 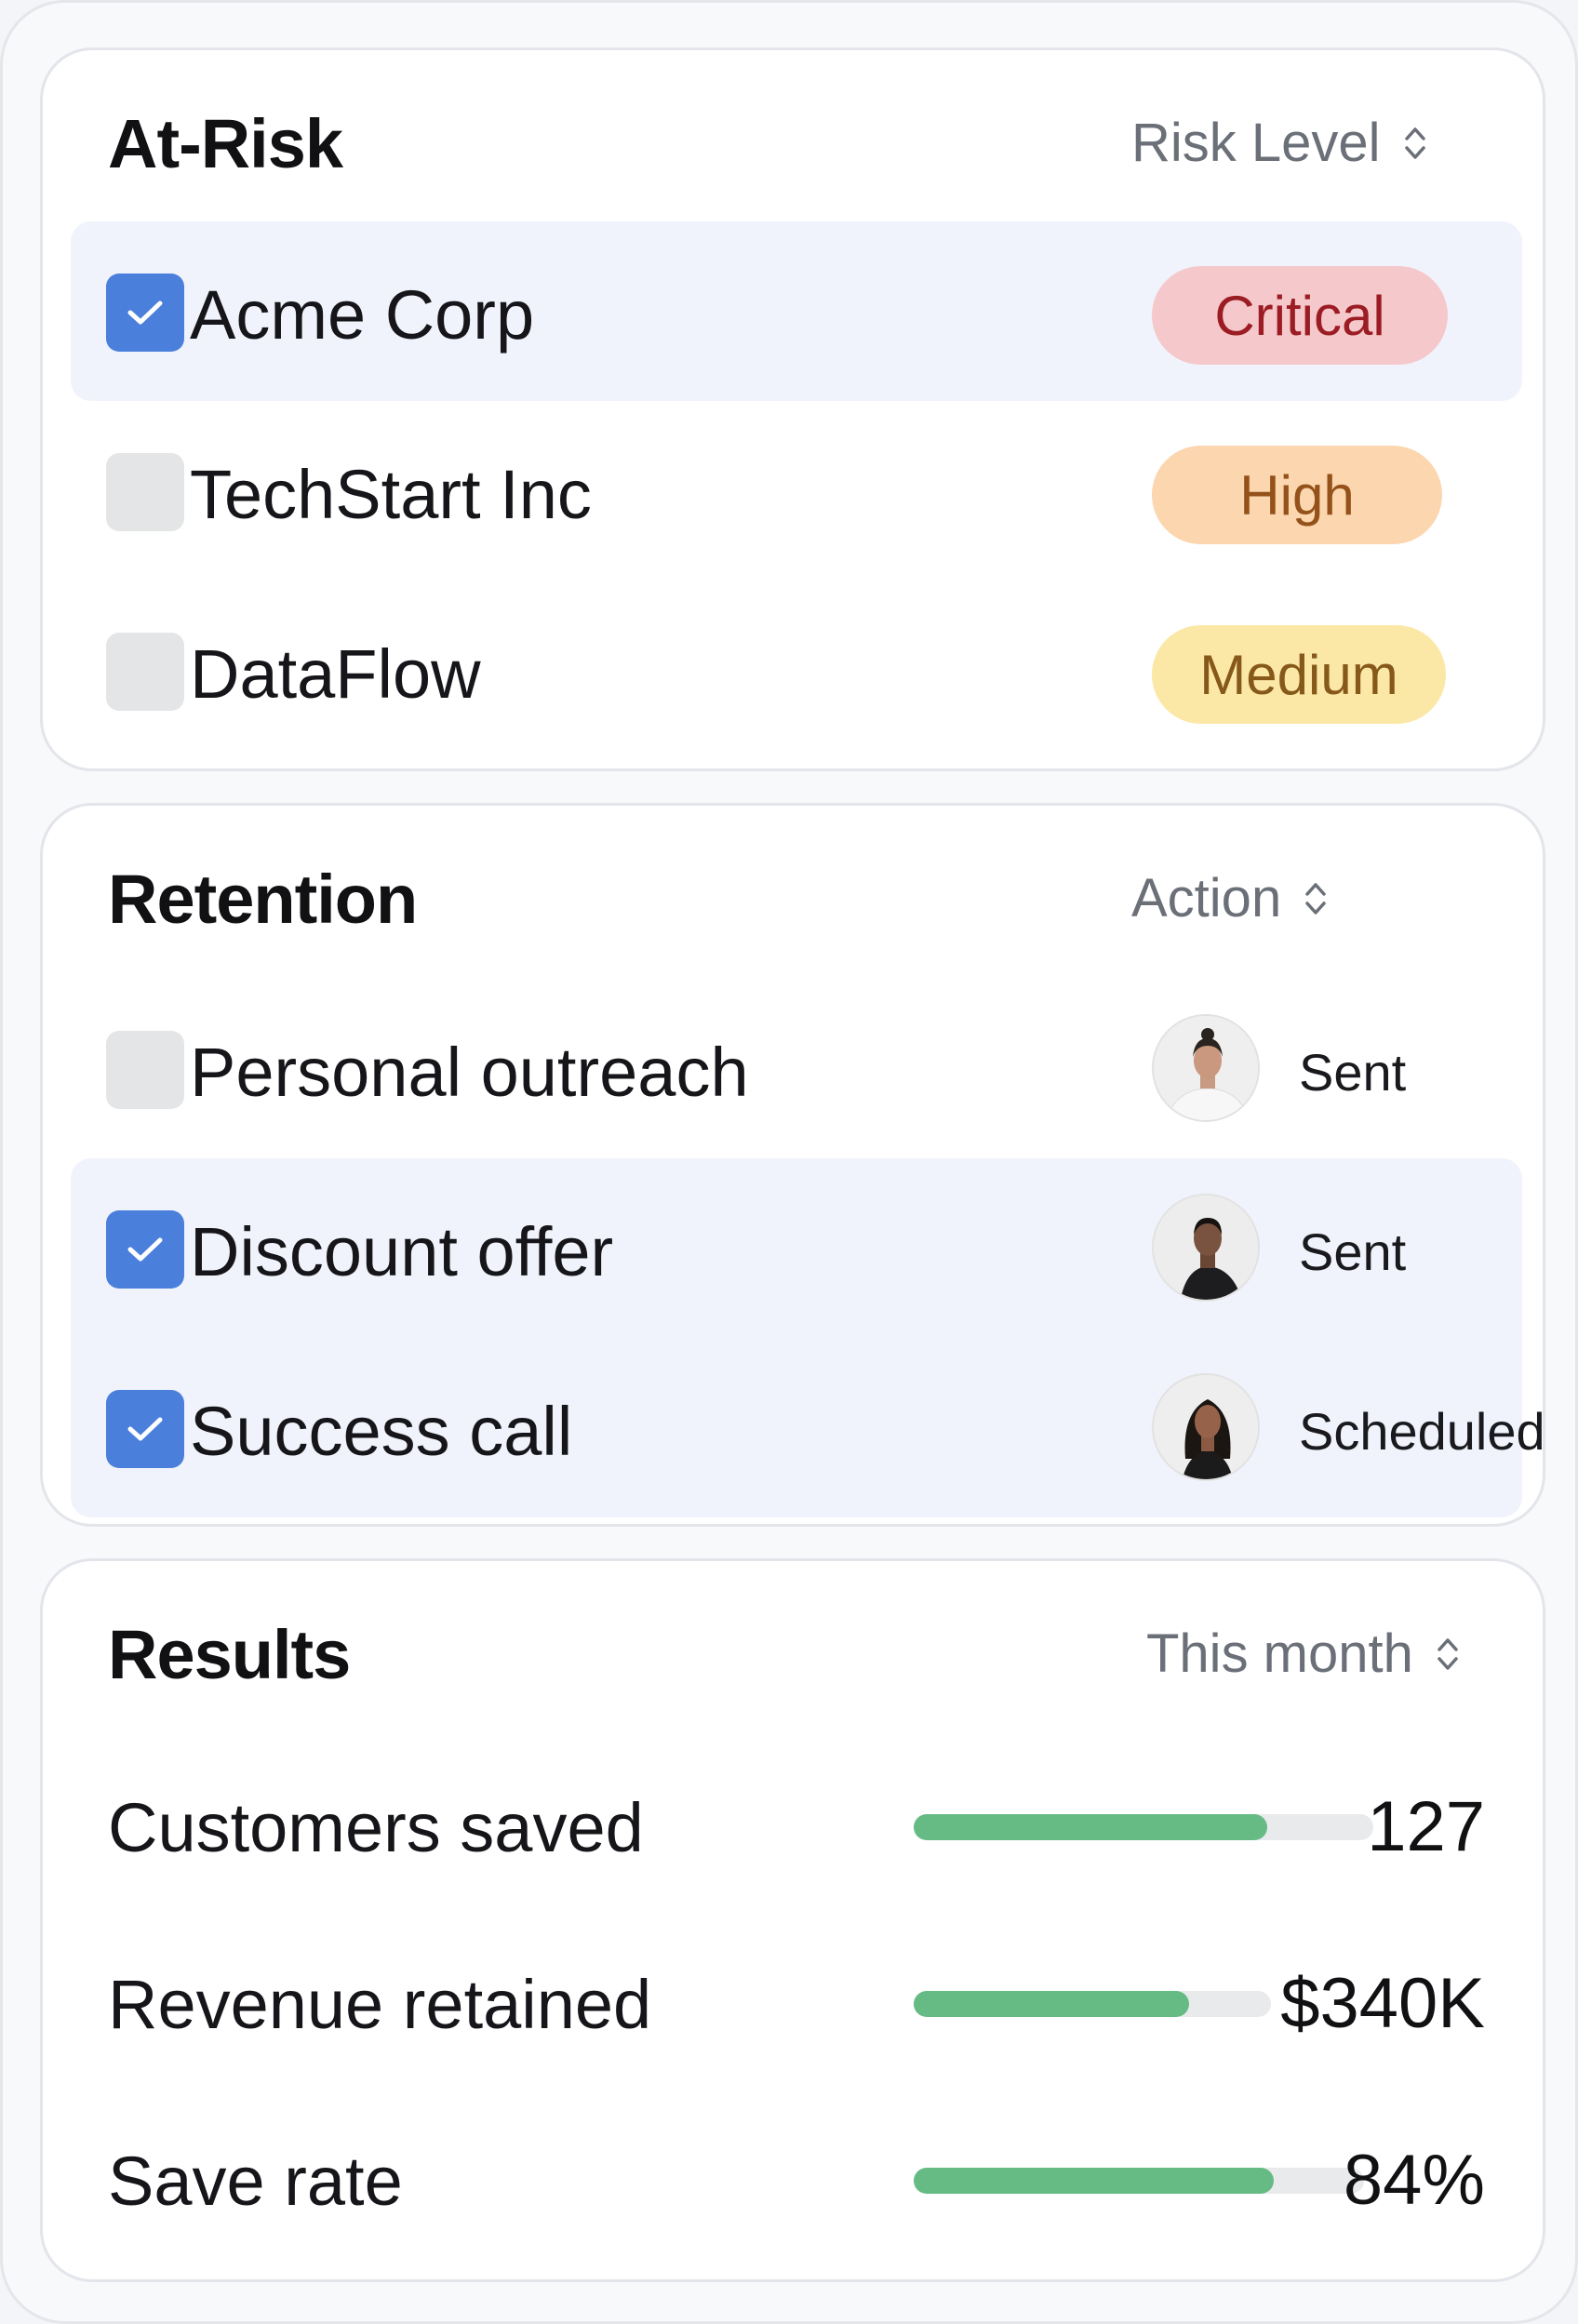 I want to click on action-name: Success call, so click(x=381, y=1431).